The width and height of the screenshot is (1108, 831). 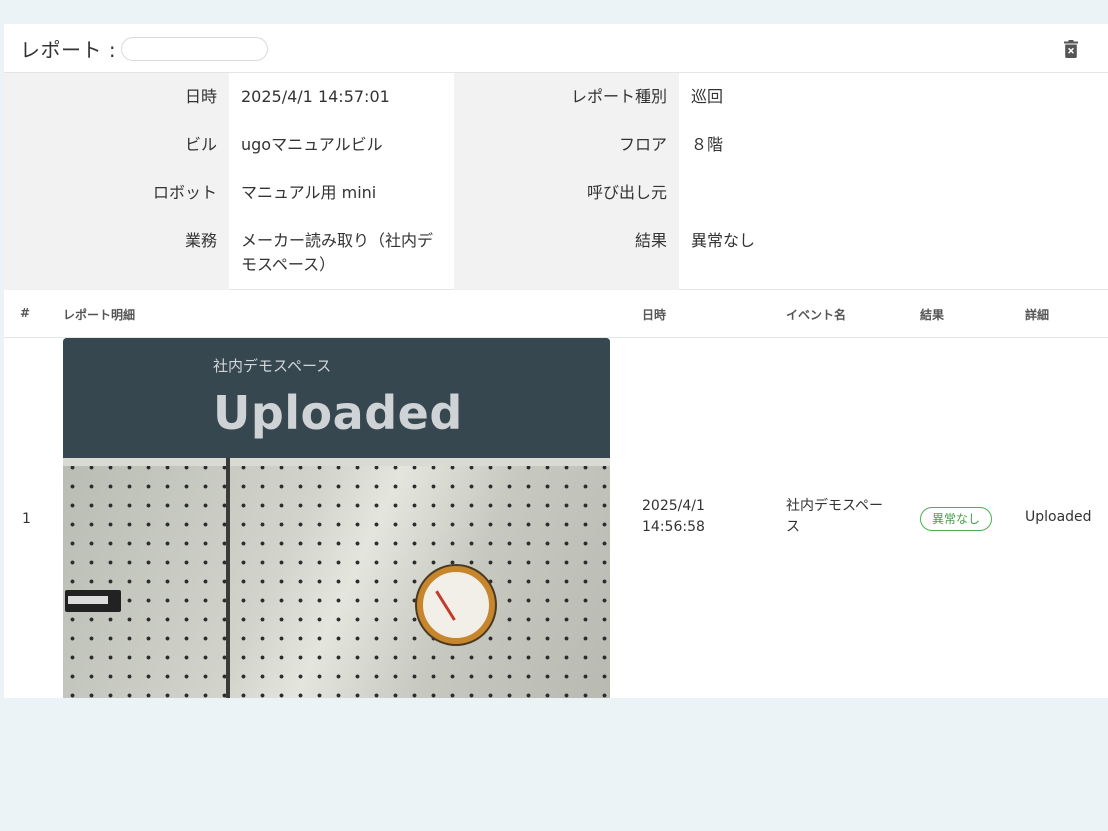 I want to click on photo-top-strip, so click(x=336, y=462).